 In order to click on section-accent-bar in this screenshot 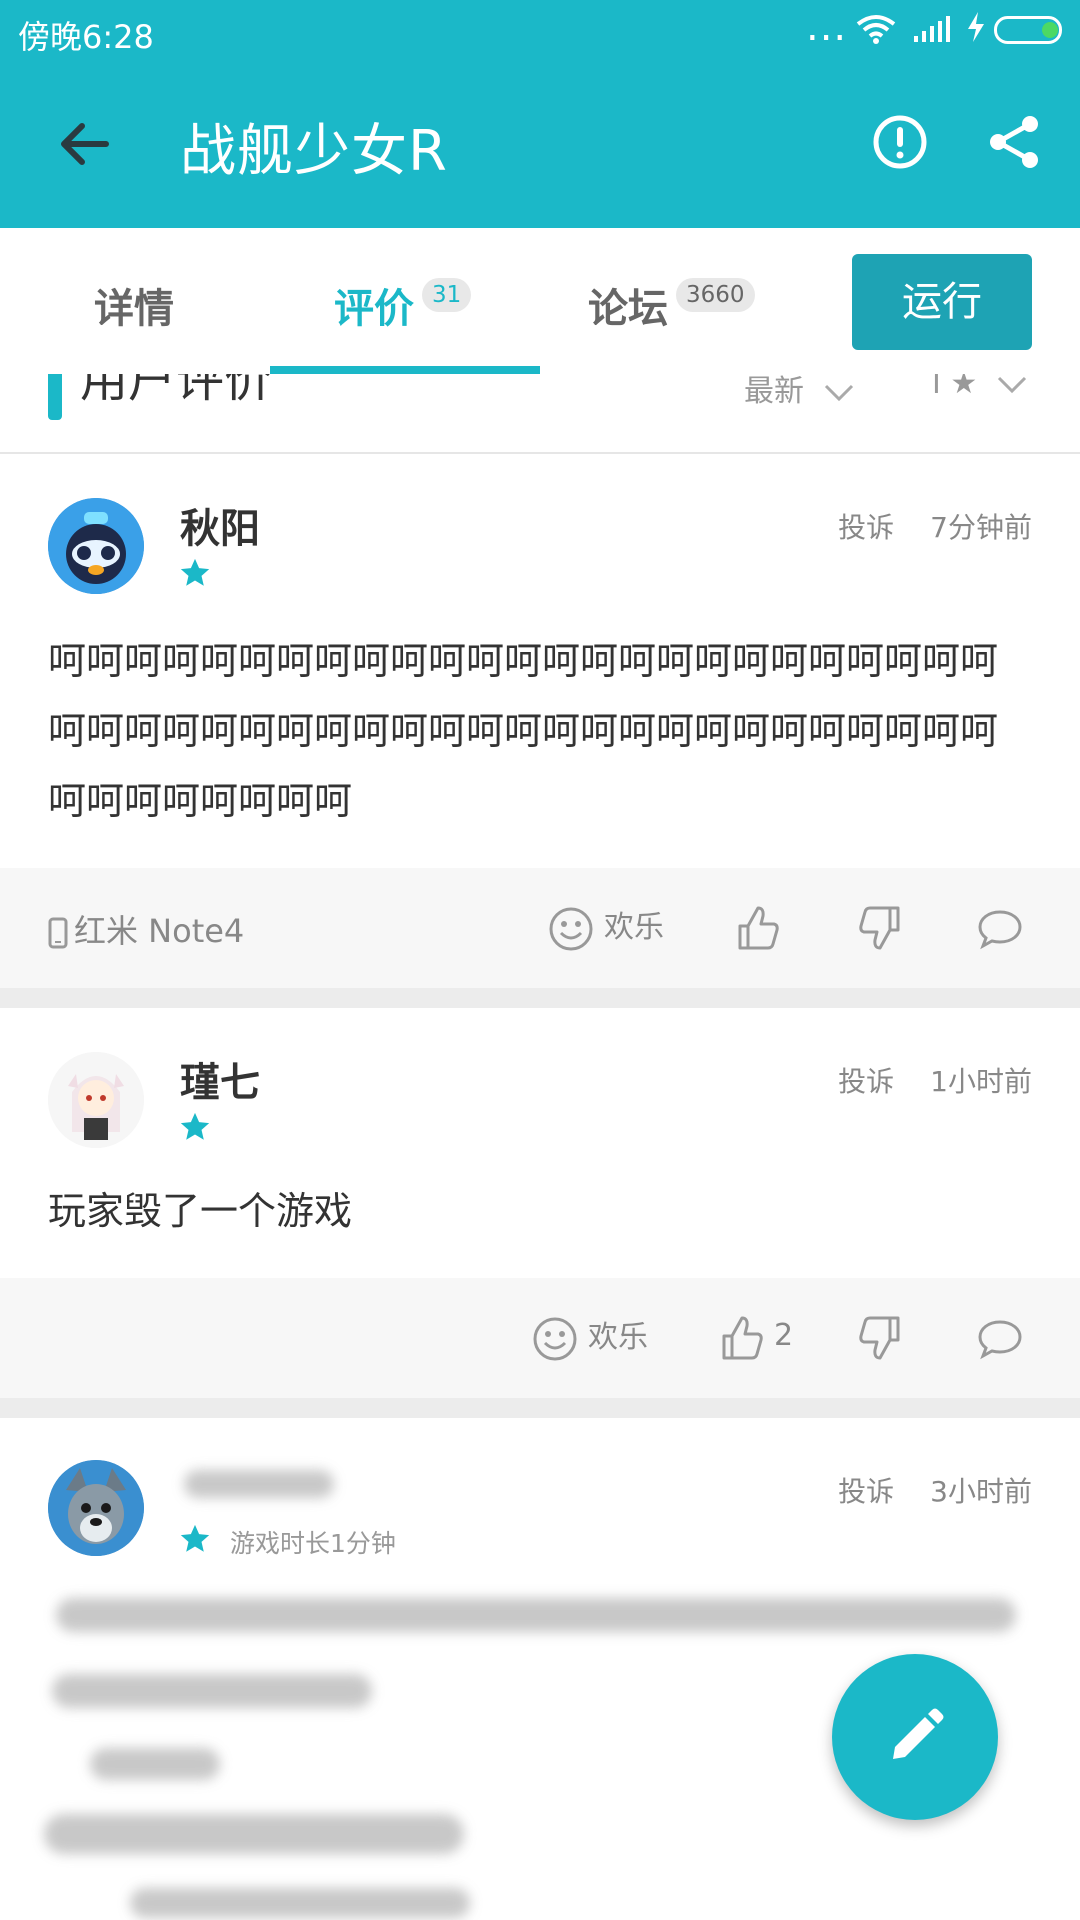, I will do `click(55, 397)`.